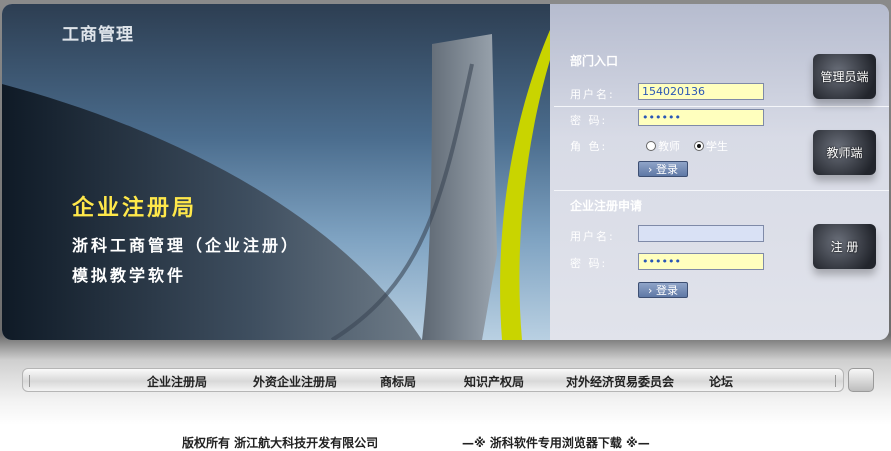 The height and width of the screenshot is (451, 891). I want to click on nav-link-foreign-company-registry: 外资企业注册局, so click(295, 381).